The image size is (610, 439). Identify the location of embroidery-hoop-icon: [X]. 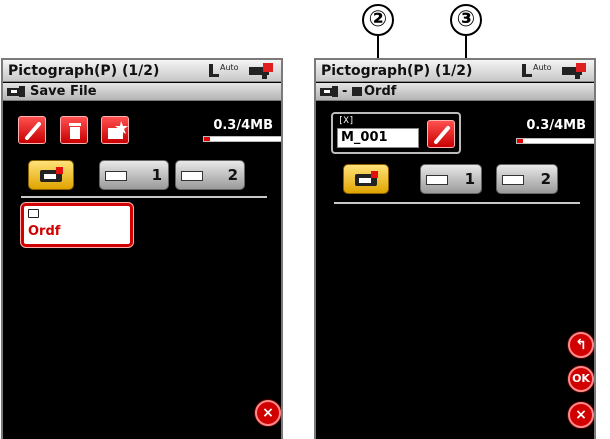
(346, 121).